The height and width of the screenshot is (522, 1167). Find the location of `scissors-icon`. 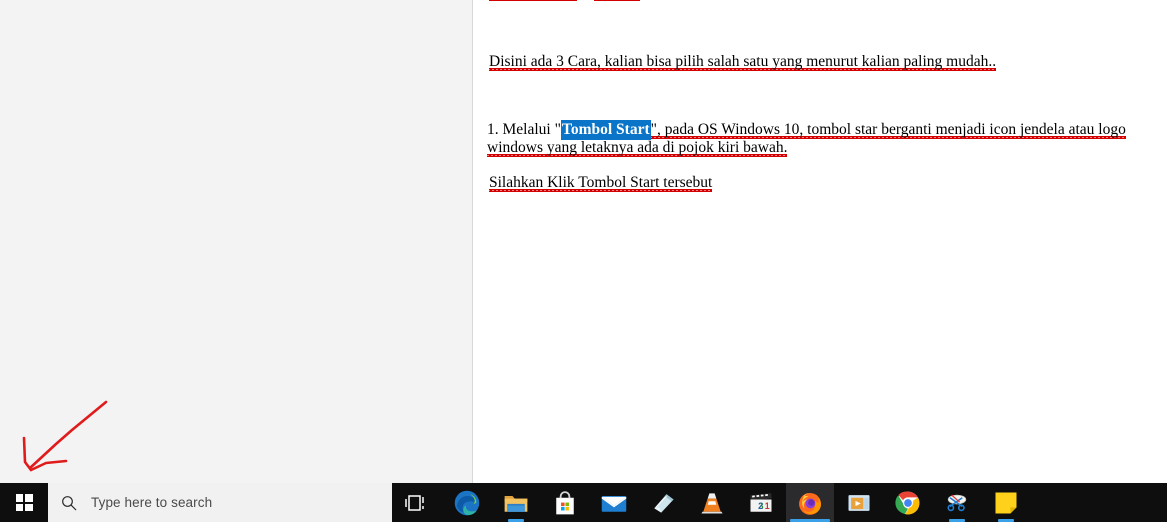

scissors-icon is located at coordinates (957, 502).